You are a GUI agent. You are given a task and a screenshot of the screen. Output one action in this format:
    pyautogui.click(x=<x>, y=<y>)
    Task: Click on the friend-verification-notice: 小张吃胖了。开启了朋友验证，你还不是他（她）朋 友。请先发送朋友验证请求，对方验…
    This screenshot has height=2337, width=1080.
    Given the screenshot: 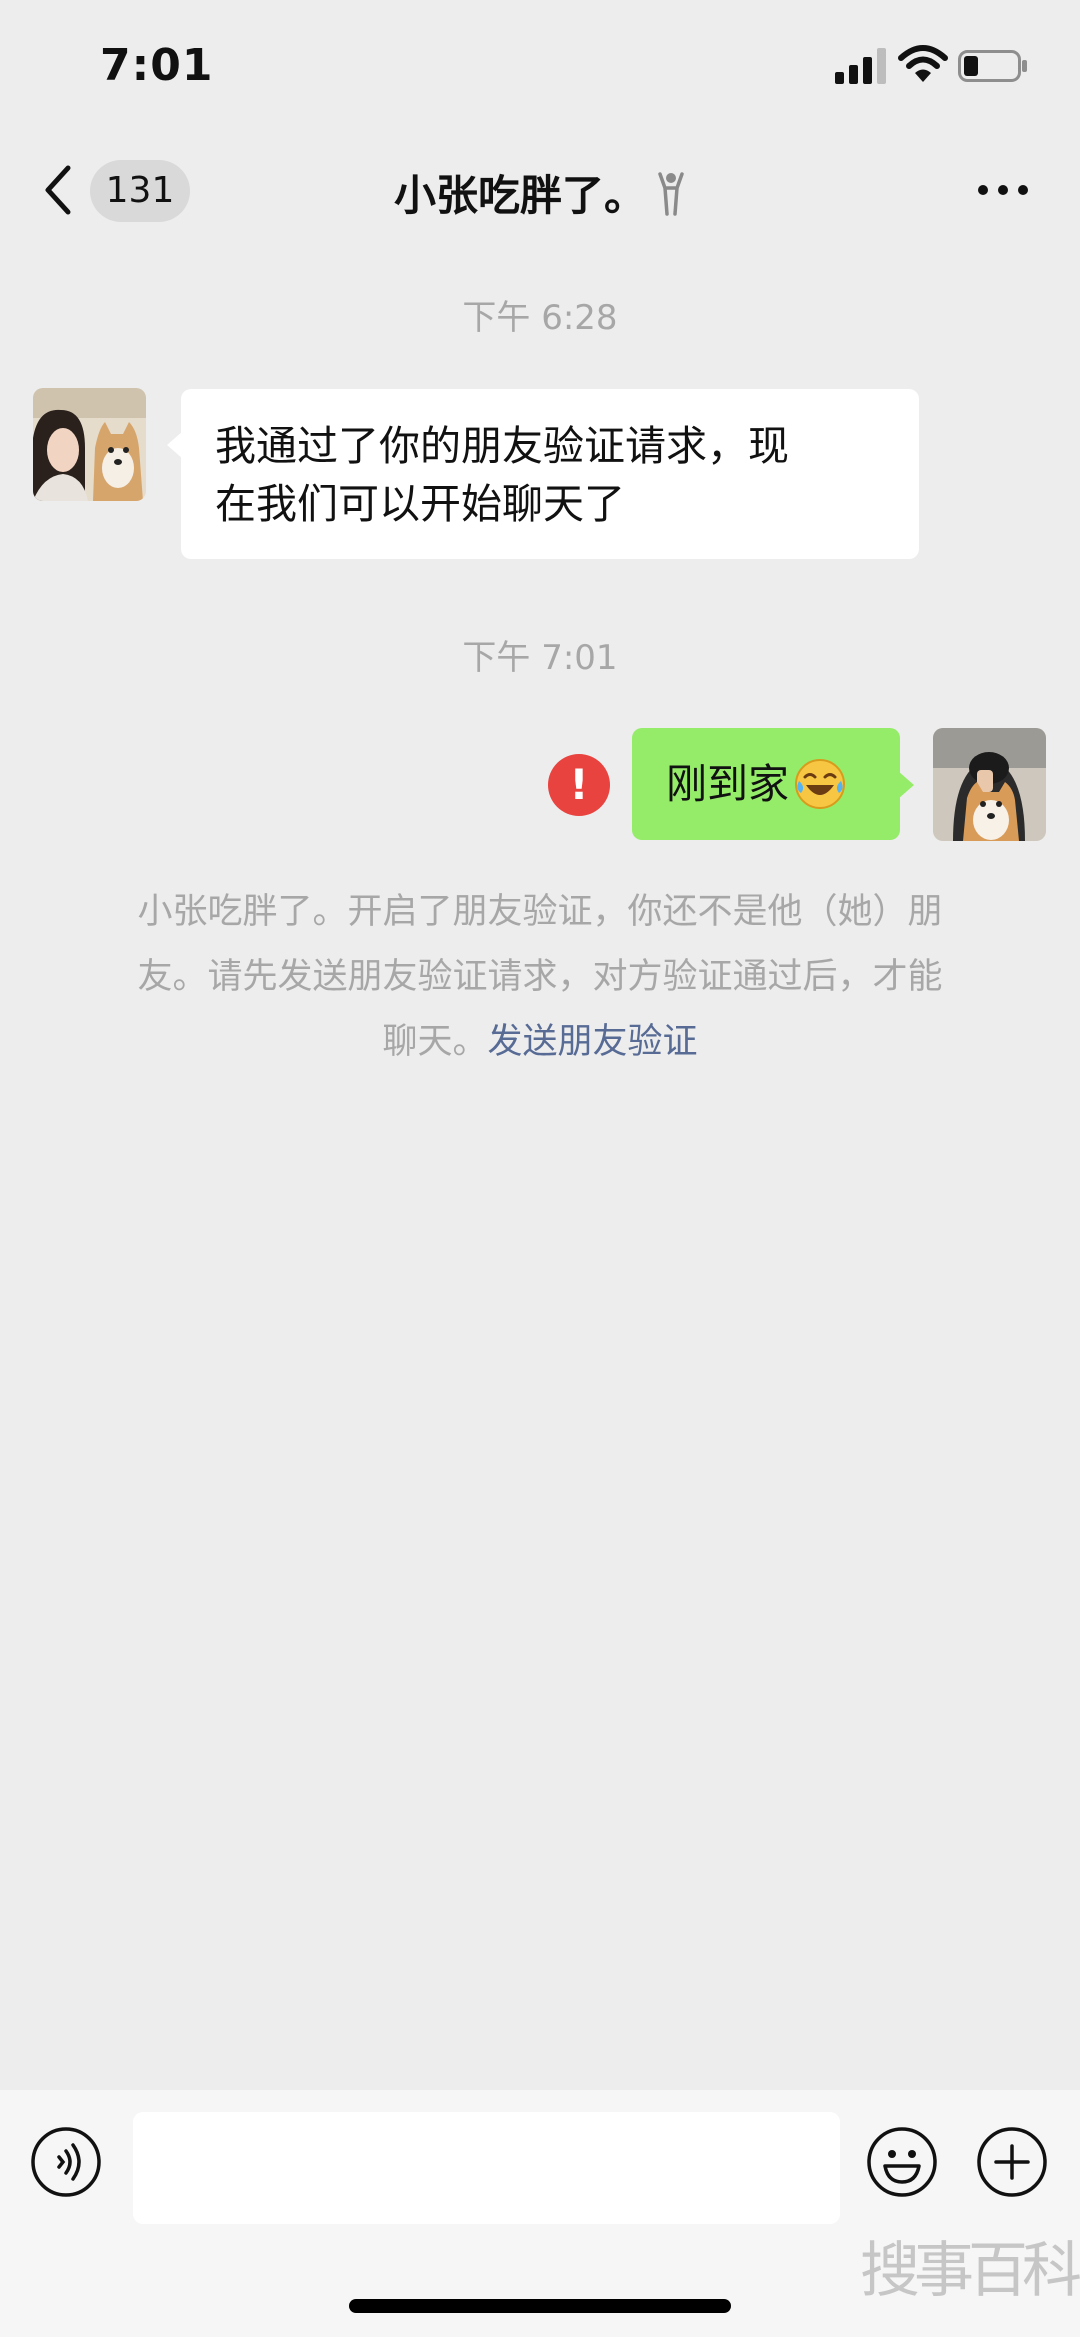 What is the action you would take?
    pyautogui.click(x=540, y=977)
    